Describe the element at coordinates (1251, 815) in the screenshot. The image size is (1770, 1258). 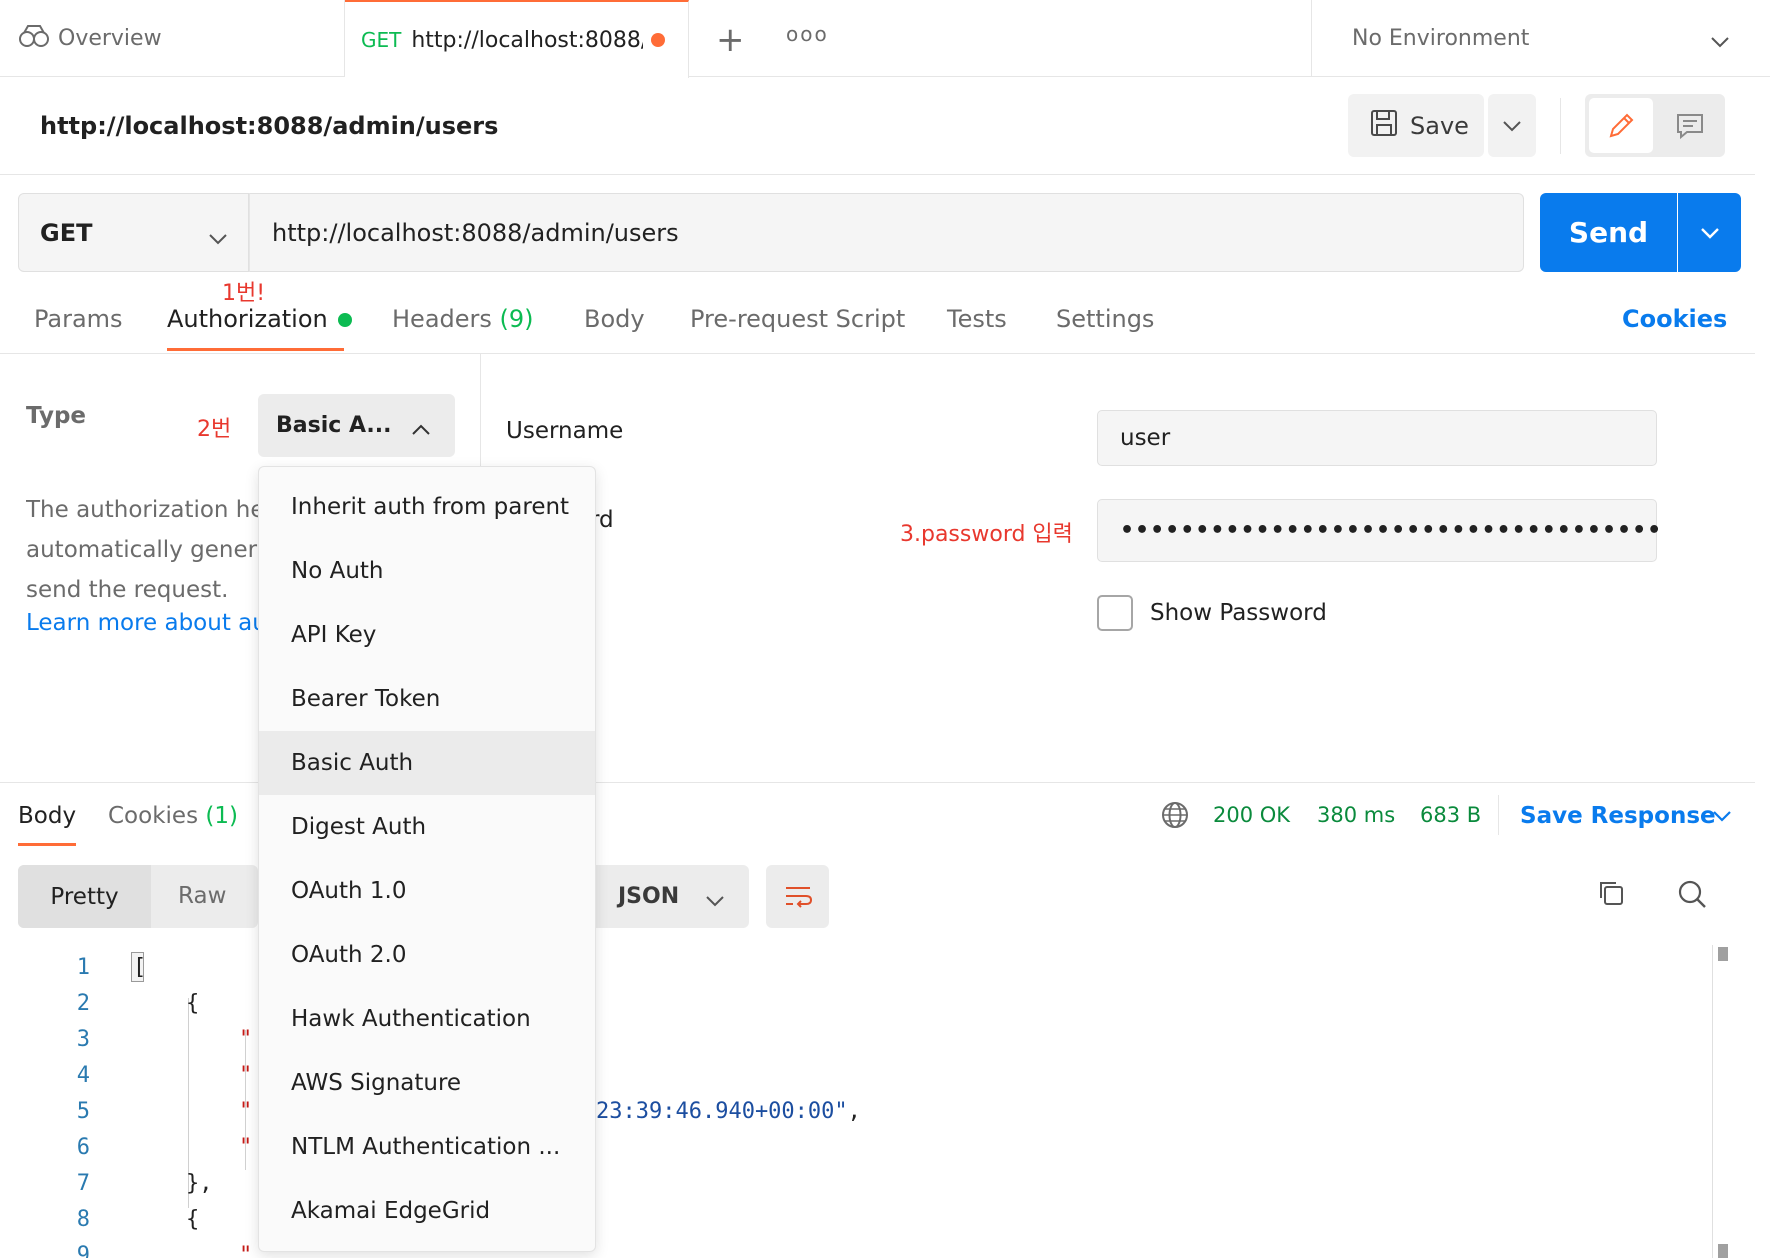
I see `response-status: 200 OK` at that location.